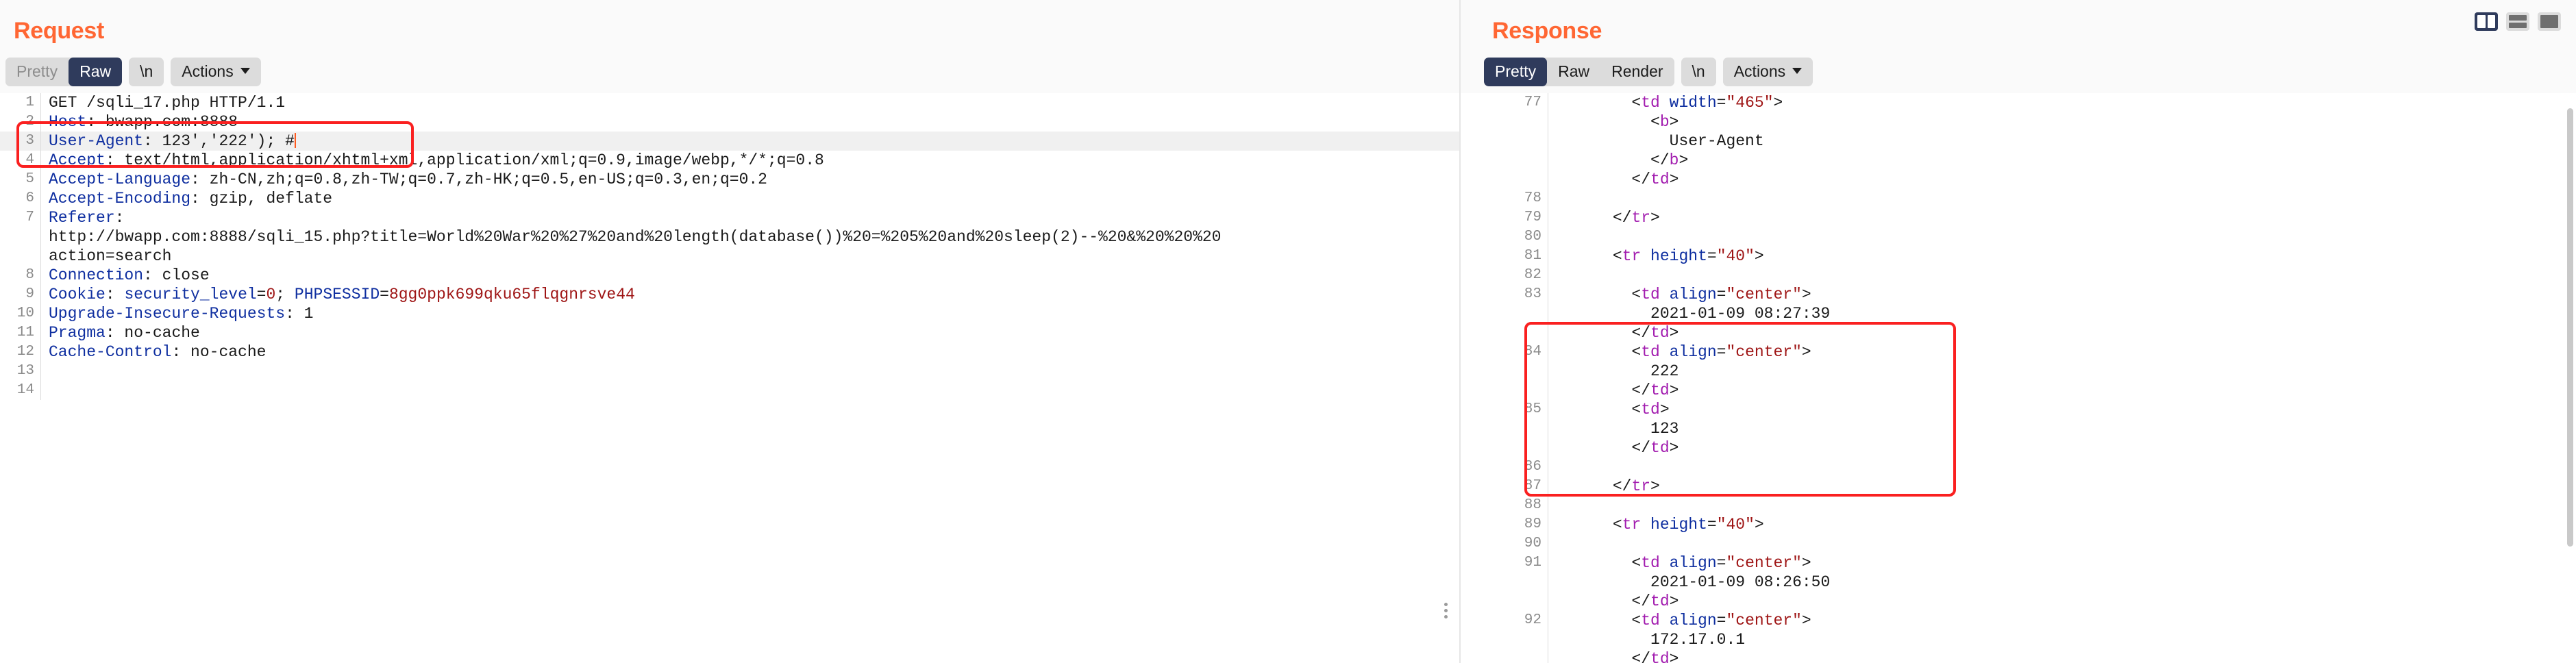 This screenshot has width=2576, height=663. I want to click on code-line-text: GET /sqli_17.php HTTP/1.1, so click(167, 103).